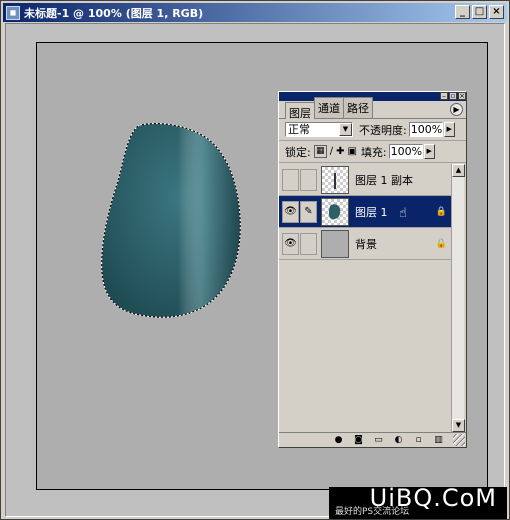 This screenshot has width=510, height=520. I want to click on lock-paint-icon: ∕, so click(331, 151).